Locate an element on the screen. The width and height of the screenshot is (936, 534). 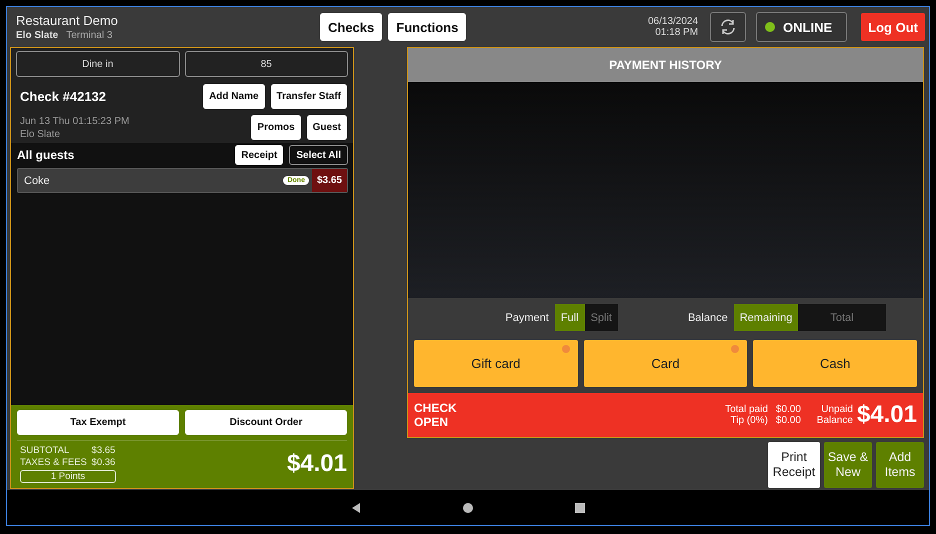
order-action-button: Discount Order is located at coordinates (266, 422).